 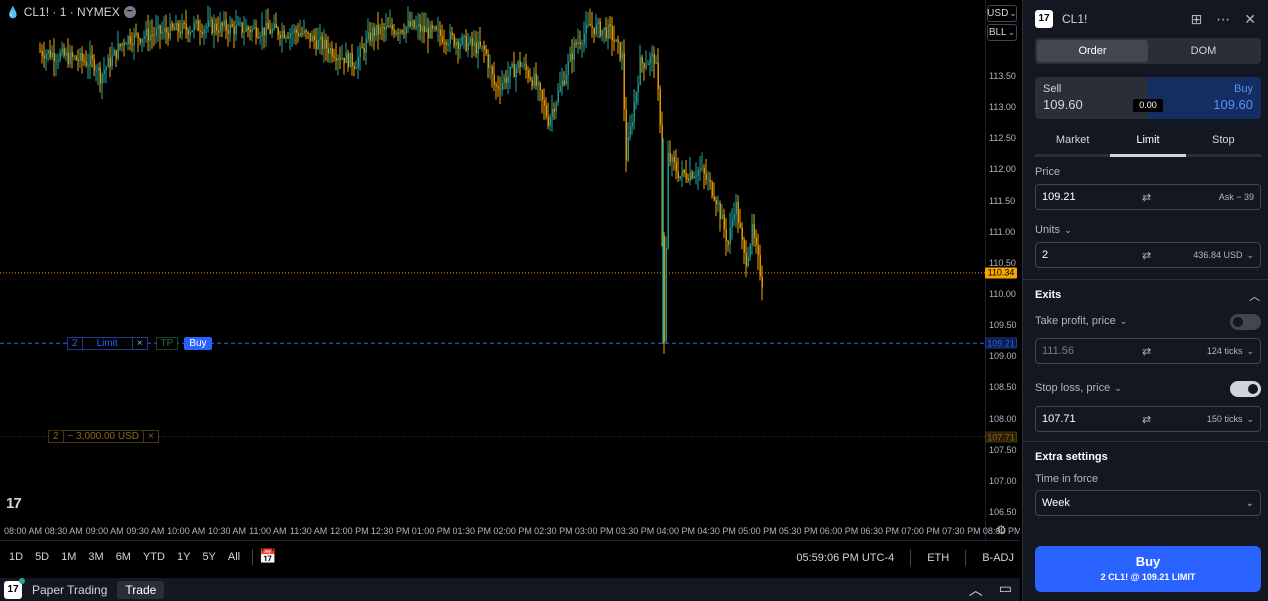 What do you see at coordinates (42, 557) in the screenshot?
I see `range-button: 5D` at bounding box center [42, 557].